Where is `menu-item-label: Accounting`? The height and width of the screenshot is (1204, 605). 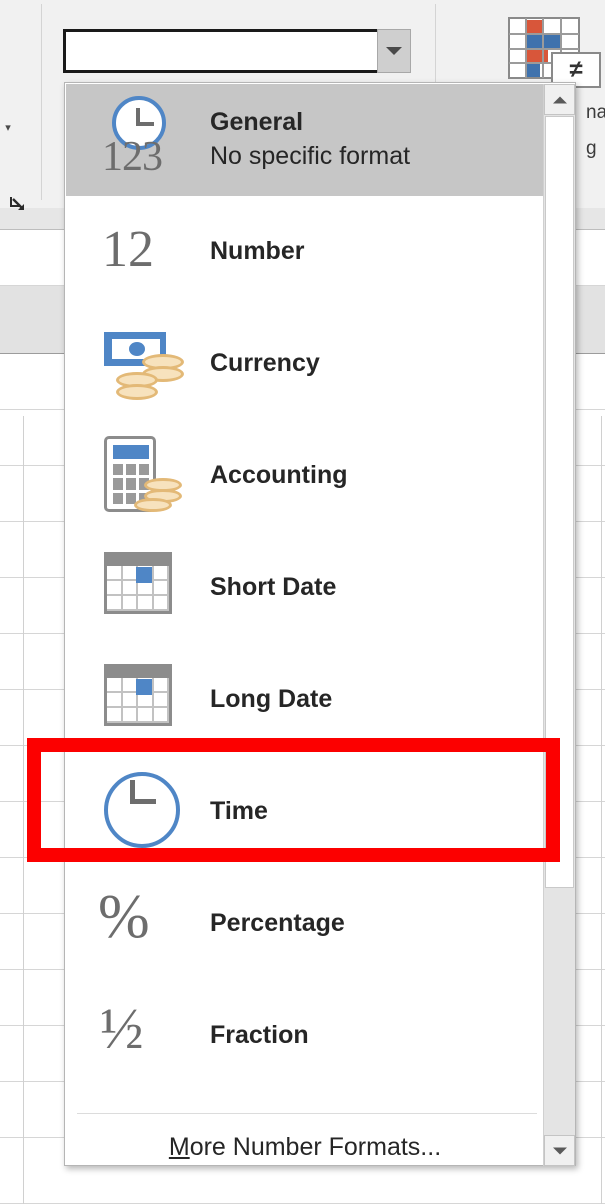 menu-item-label: Accounting is located at coordinates (279, 475).